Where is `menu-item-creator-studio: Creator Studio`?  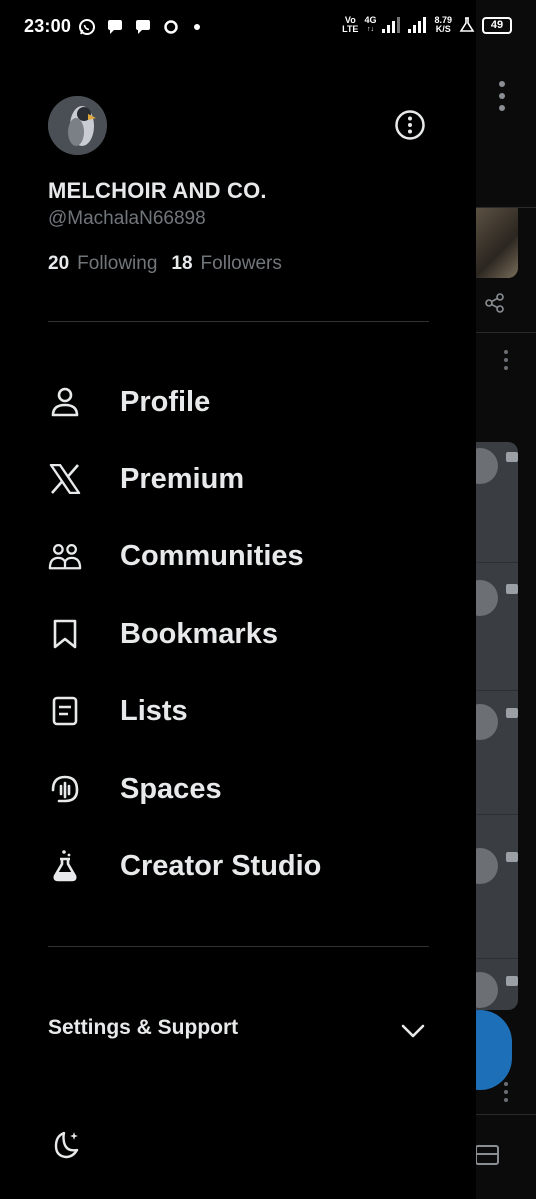 menu-item-creator-studio: Creator Studio is located at coordinates (238, 866).